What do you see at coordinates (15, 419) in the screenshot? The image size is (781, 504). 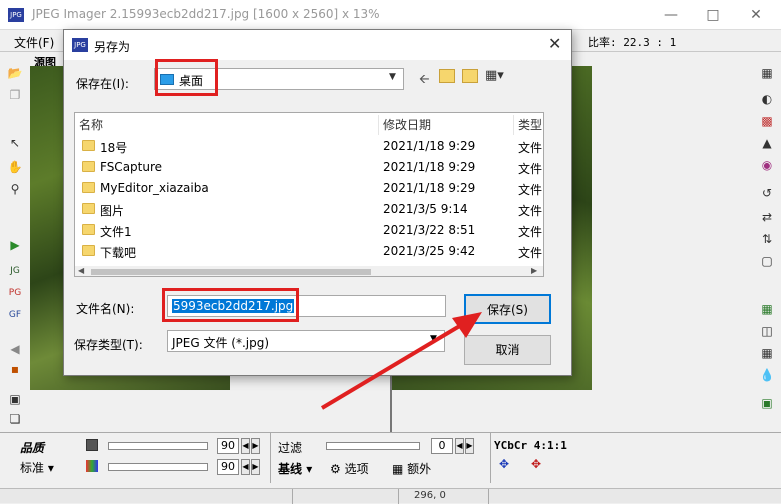 I see `layers-icon: ❏` at bounding box center [15, 419].